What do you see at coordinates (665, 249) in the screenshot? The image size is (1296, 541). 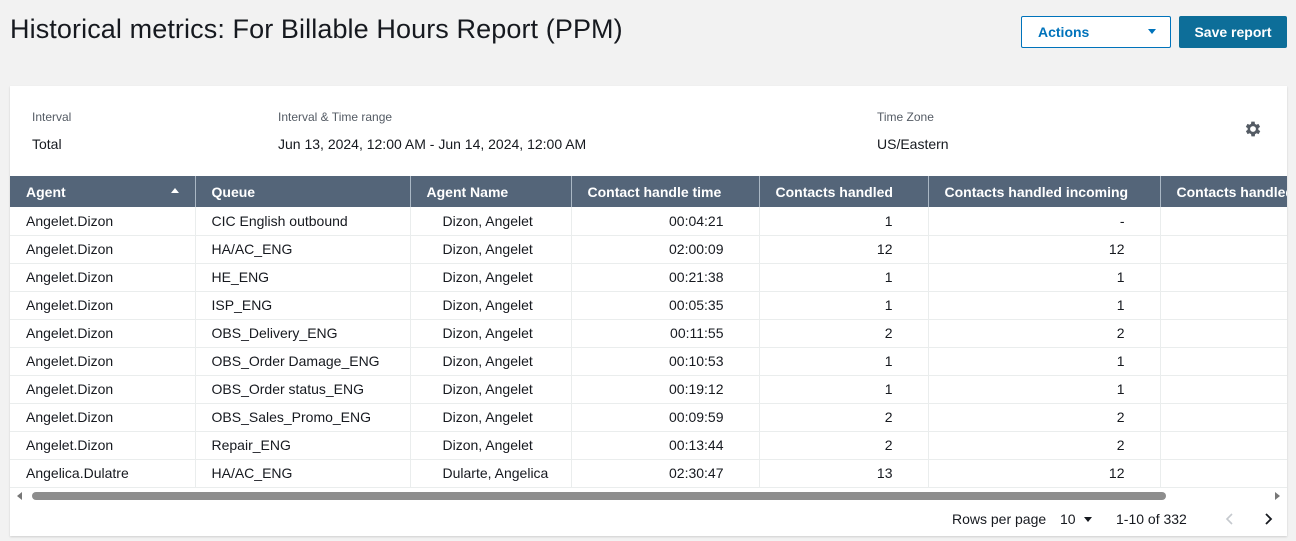 I see `handle-time-cell: 02:00:09` at bounding box center [665, 249].